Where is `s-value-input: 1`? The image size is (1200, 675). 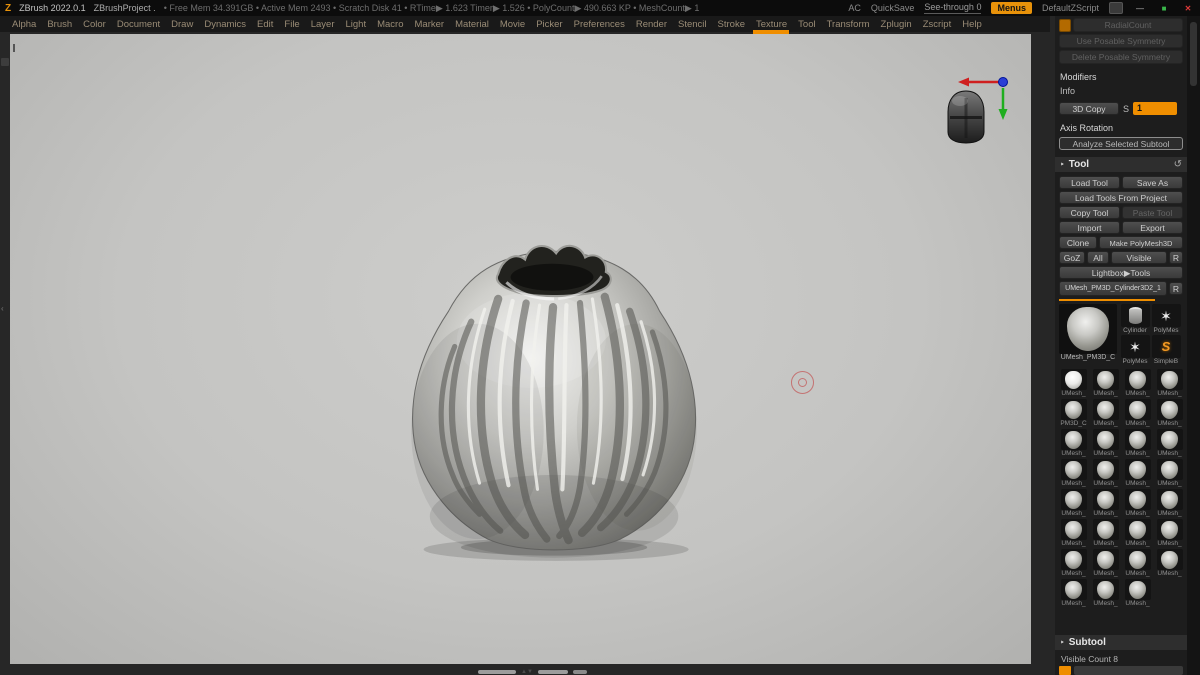
s-value-input: 1 is located at coordinates (1155, 108).